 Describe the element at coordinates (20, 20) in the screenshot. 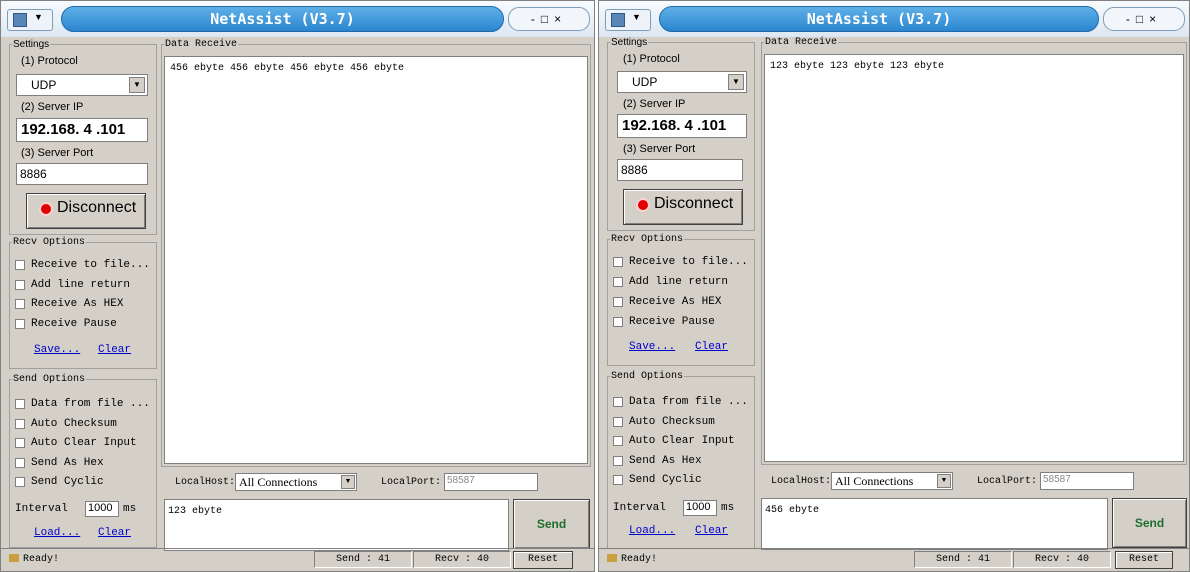

I see `app-icon` at that location.